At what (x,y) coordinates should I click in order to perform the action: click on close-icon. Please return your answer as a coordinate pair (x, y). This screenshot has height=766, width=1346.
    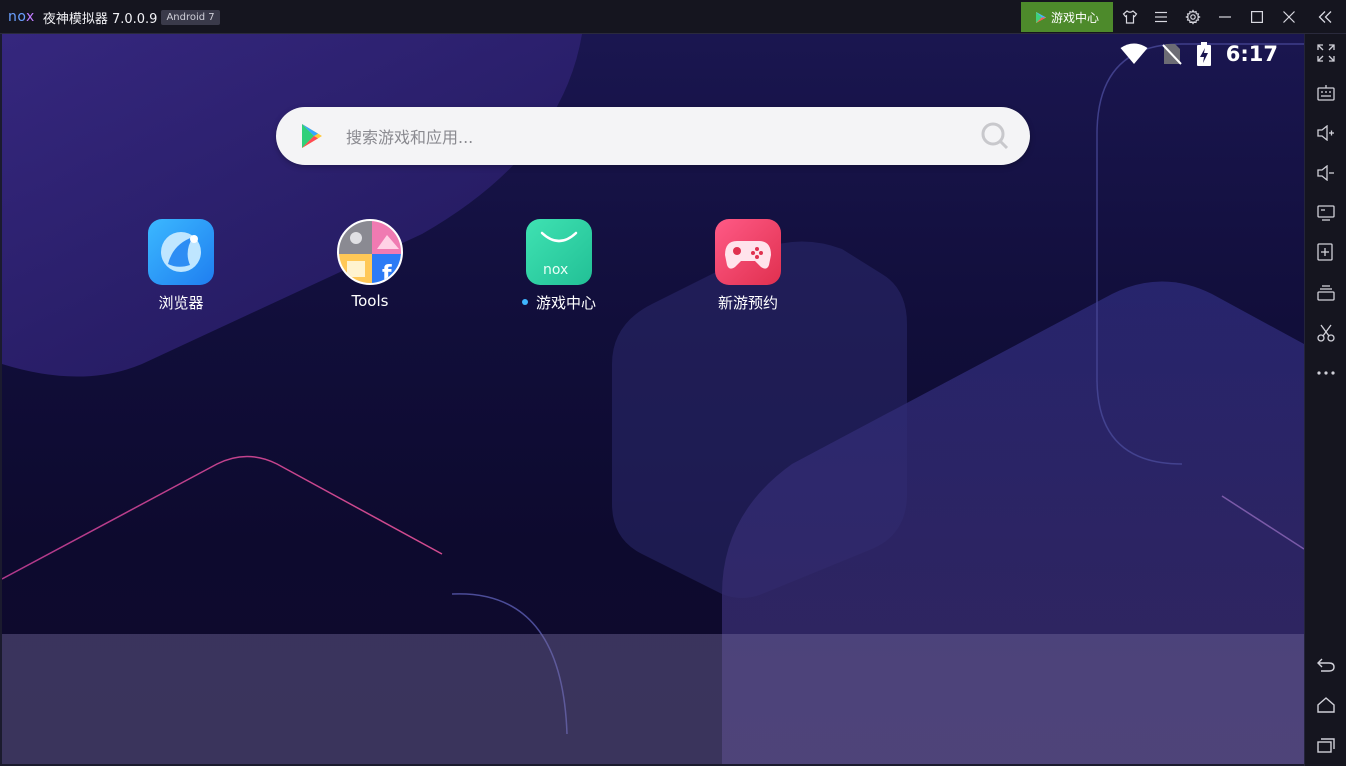
    Looking at the image, I should click on (1289, 17).